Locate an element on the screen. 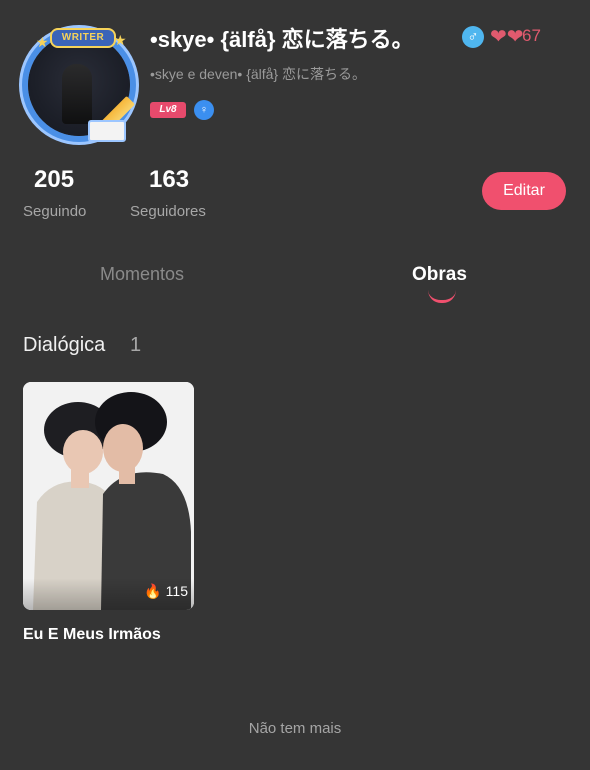 This screenshot has height=770, width=590. male-gender-icon: ♂ is located at coordinates (473, 37).